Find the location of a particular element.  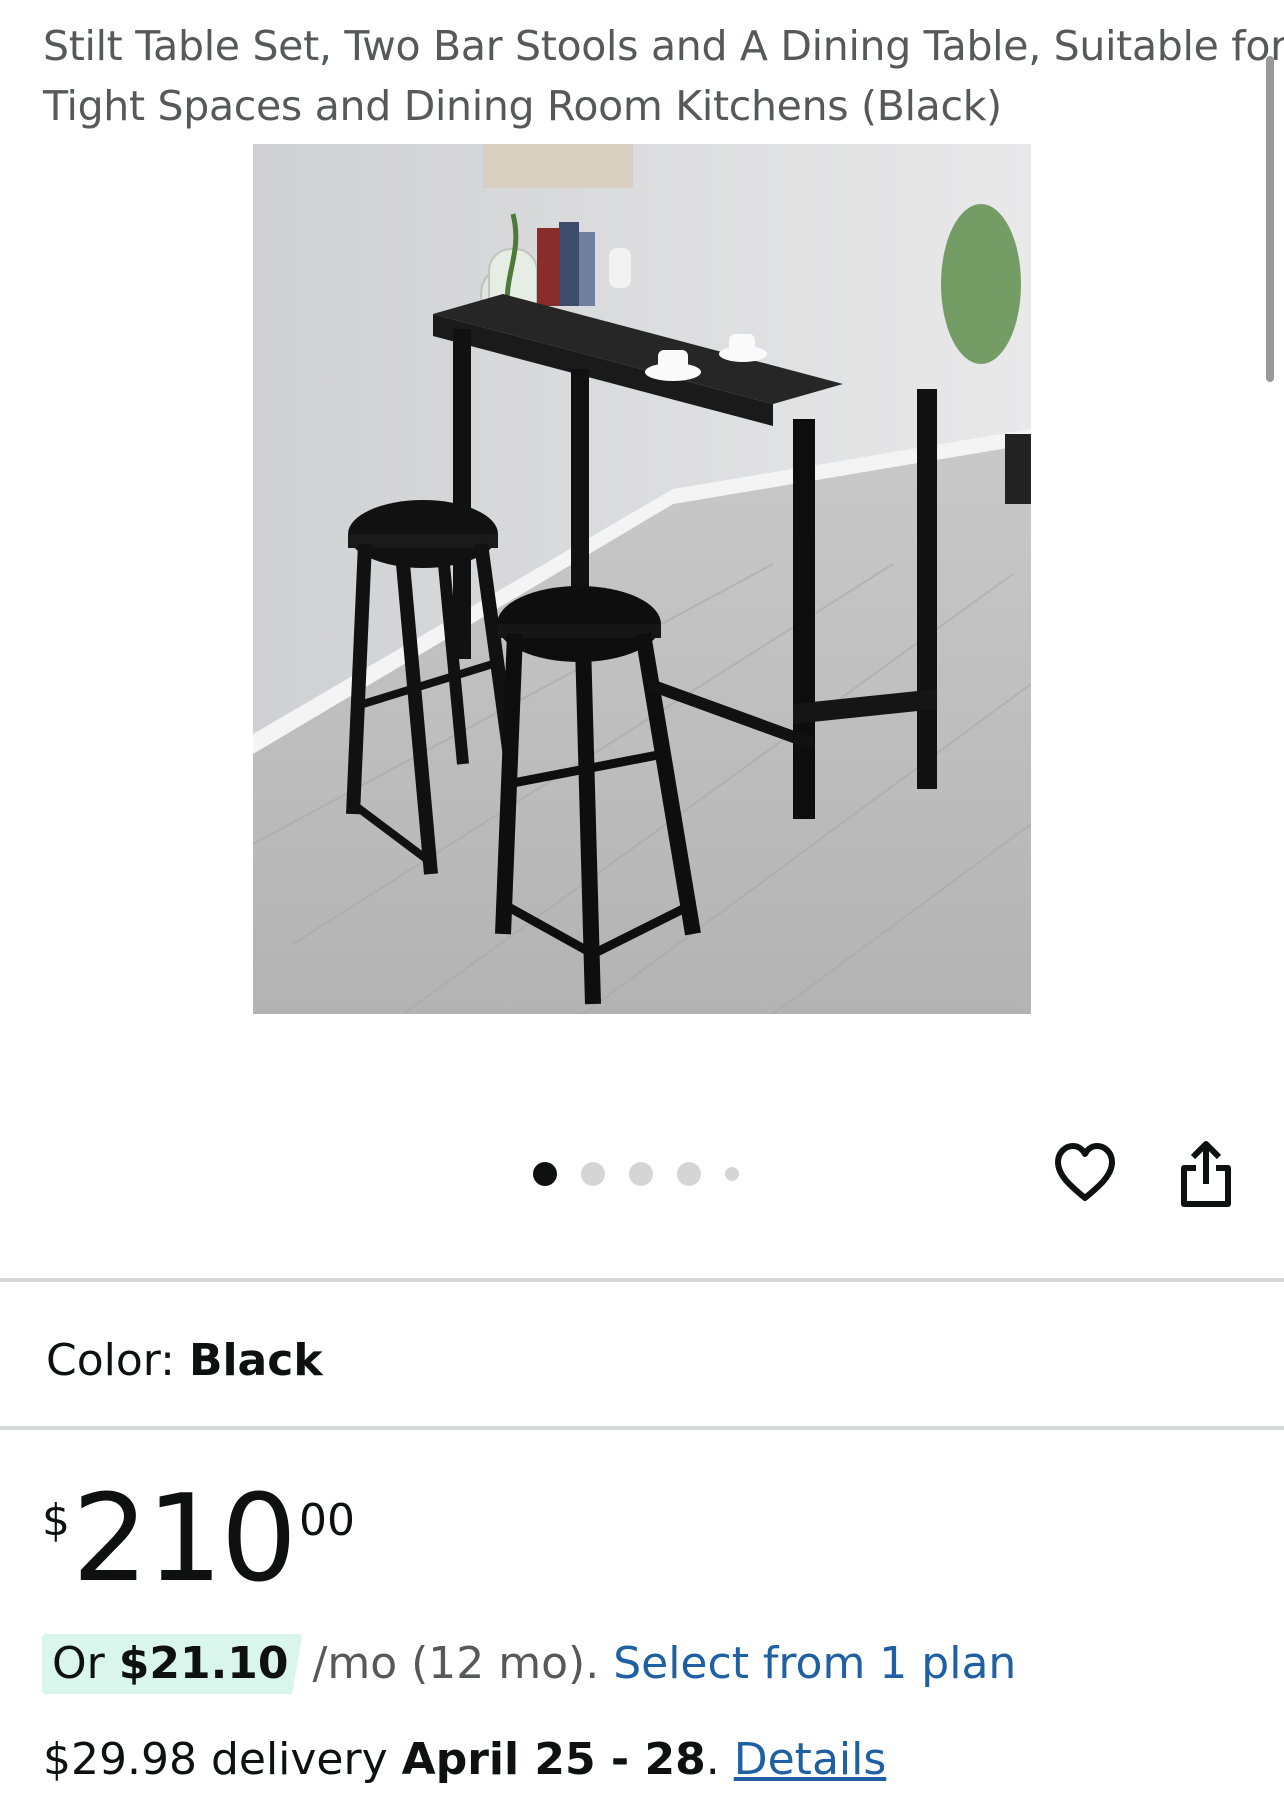

price: $ 210 00 is located at coordinates (198, 1540).